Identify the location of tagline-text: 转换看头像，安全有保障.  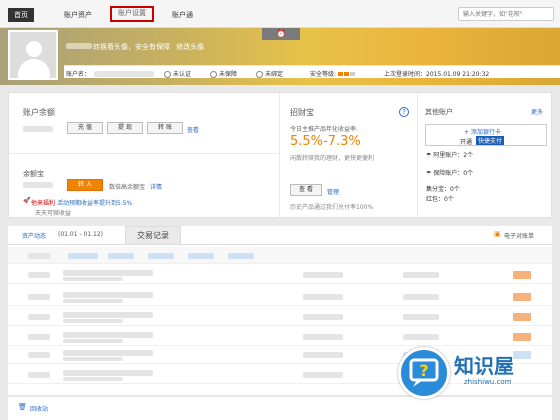
(131, 47).